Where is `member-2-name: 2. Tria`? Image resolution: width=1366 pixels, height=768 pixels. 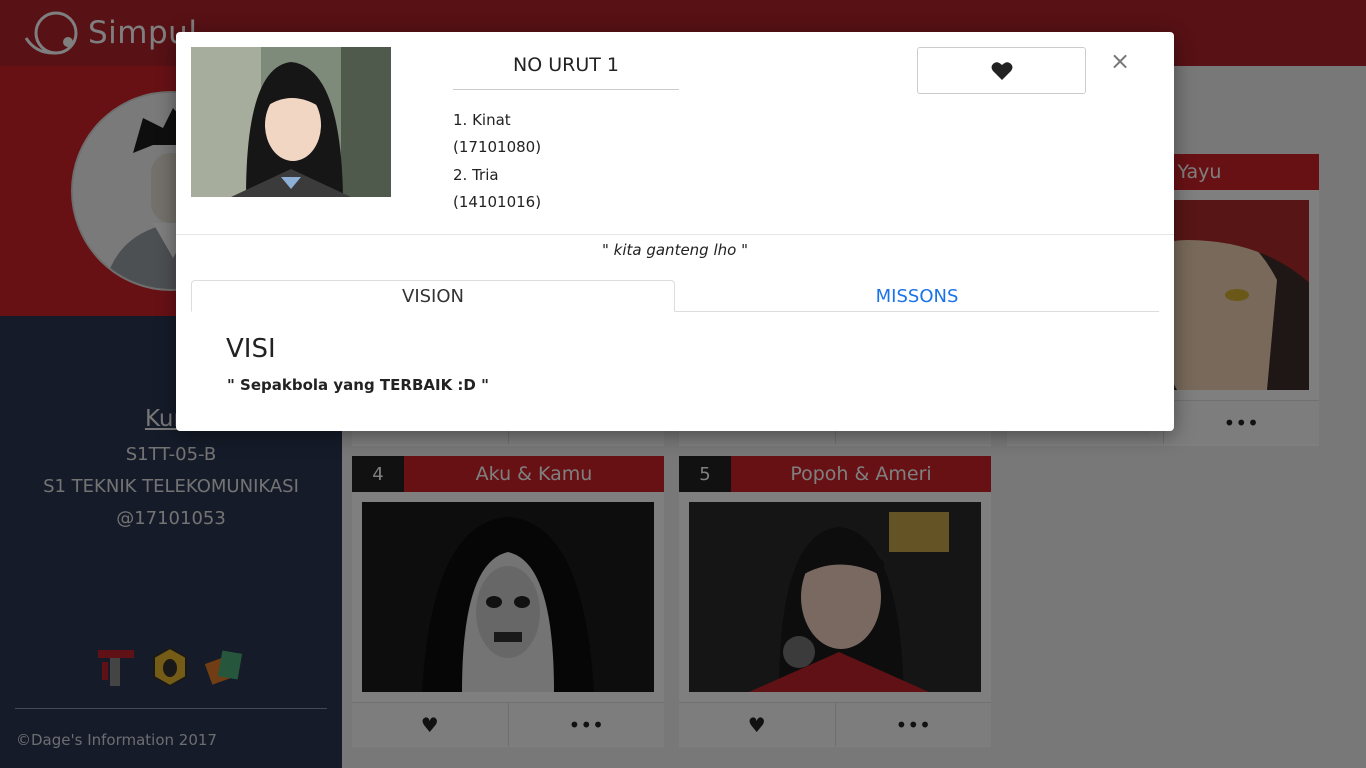
member-2-name: 2. Tria is located at coordinates (476, 175).